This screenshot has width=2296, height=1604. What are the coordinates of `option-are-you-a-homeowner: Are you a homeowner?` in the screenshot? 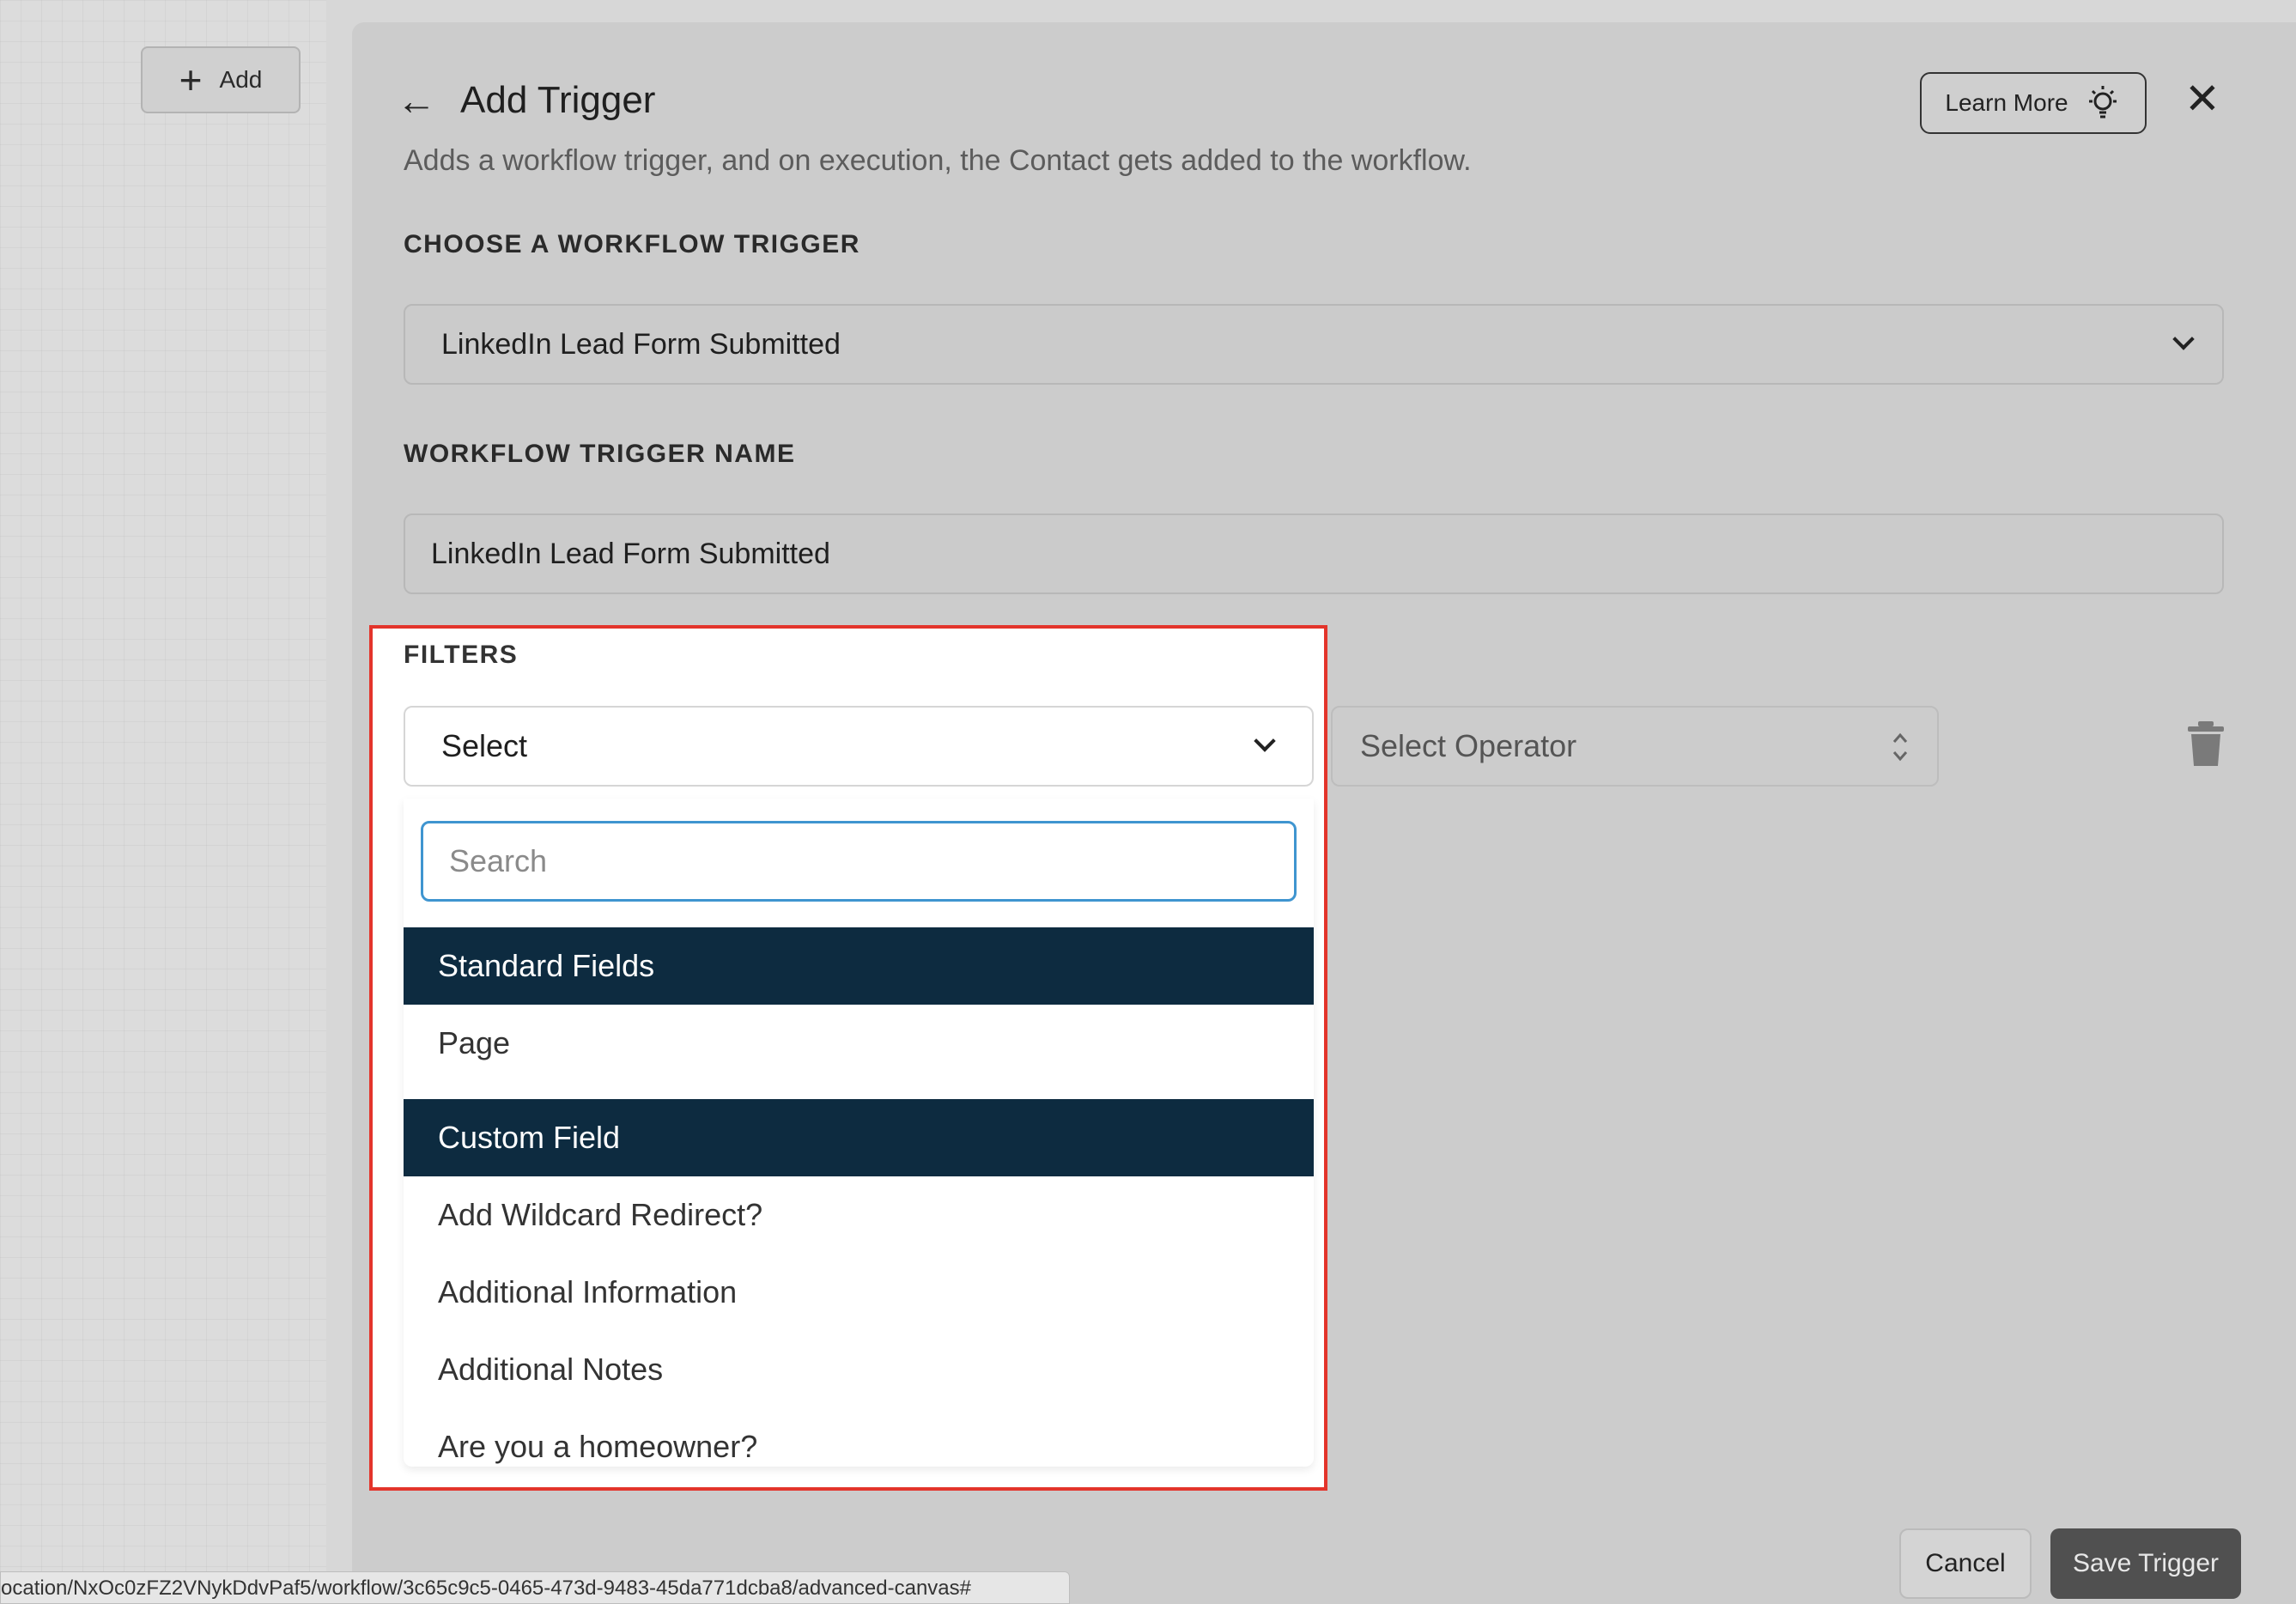 It's located at (859, 1437).